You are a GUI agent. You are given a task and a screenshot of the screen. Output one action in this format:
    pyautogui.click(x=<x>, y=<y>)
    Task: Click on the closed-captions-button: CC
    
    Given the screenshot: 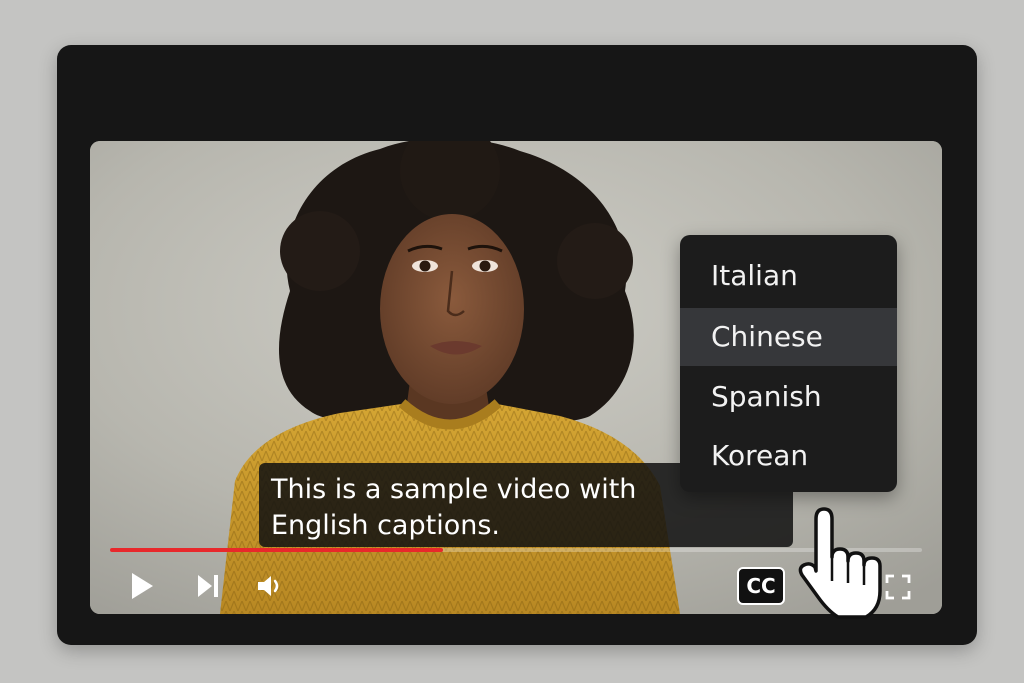 What is the action you would take?
    pyautogui.click(x=761, y=586)
    